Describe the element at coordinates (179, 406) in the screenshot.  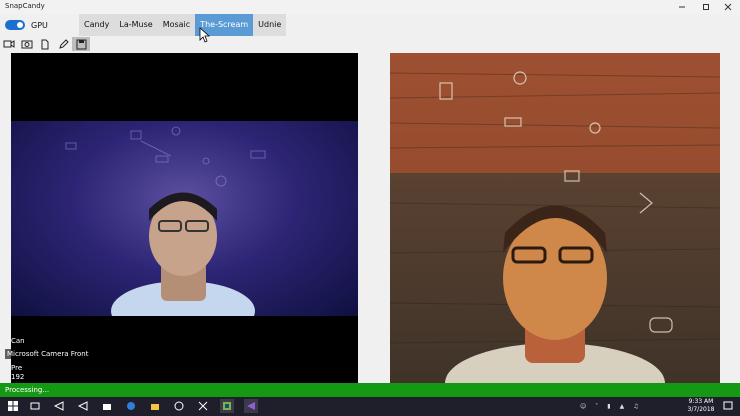
I see `browser-icon` at that location.